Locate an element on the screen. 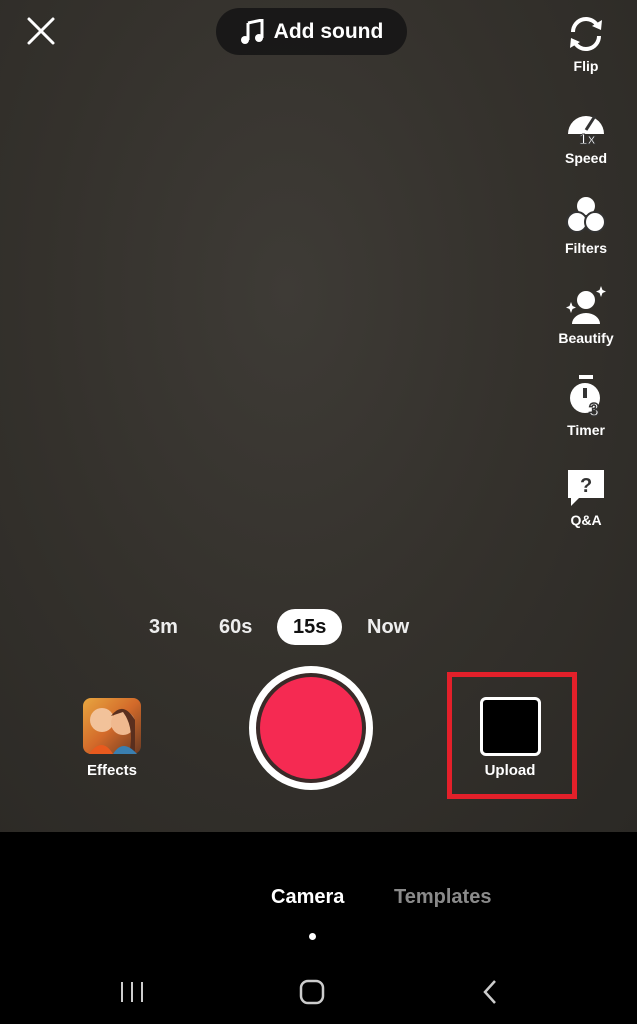  recent-apps-icon is located at coordinates (132, 992).